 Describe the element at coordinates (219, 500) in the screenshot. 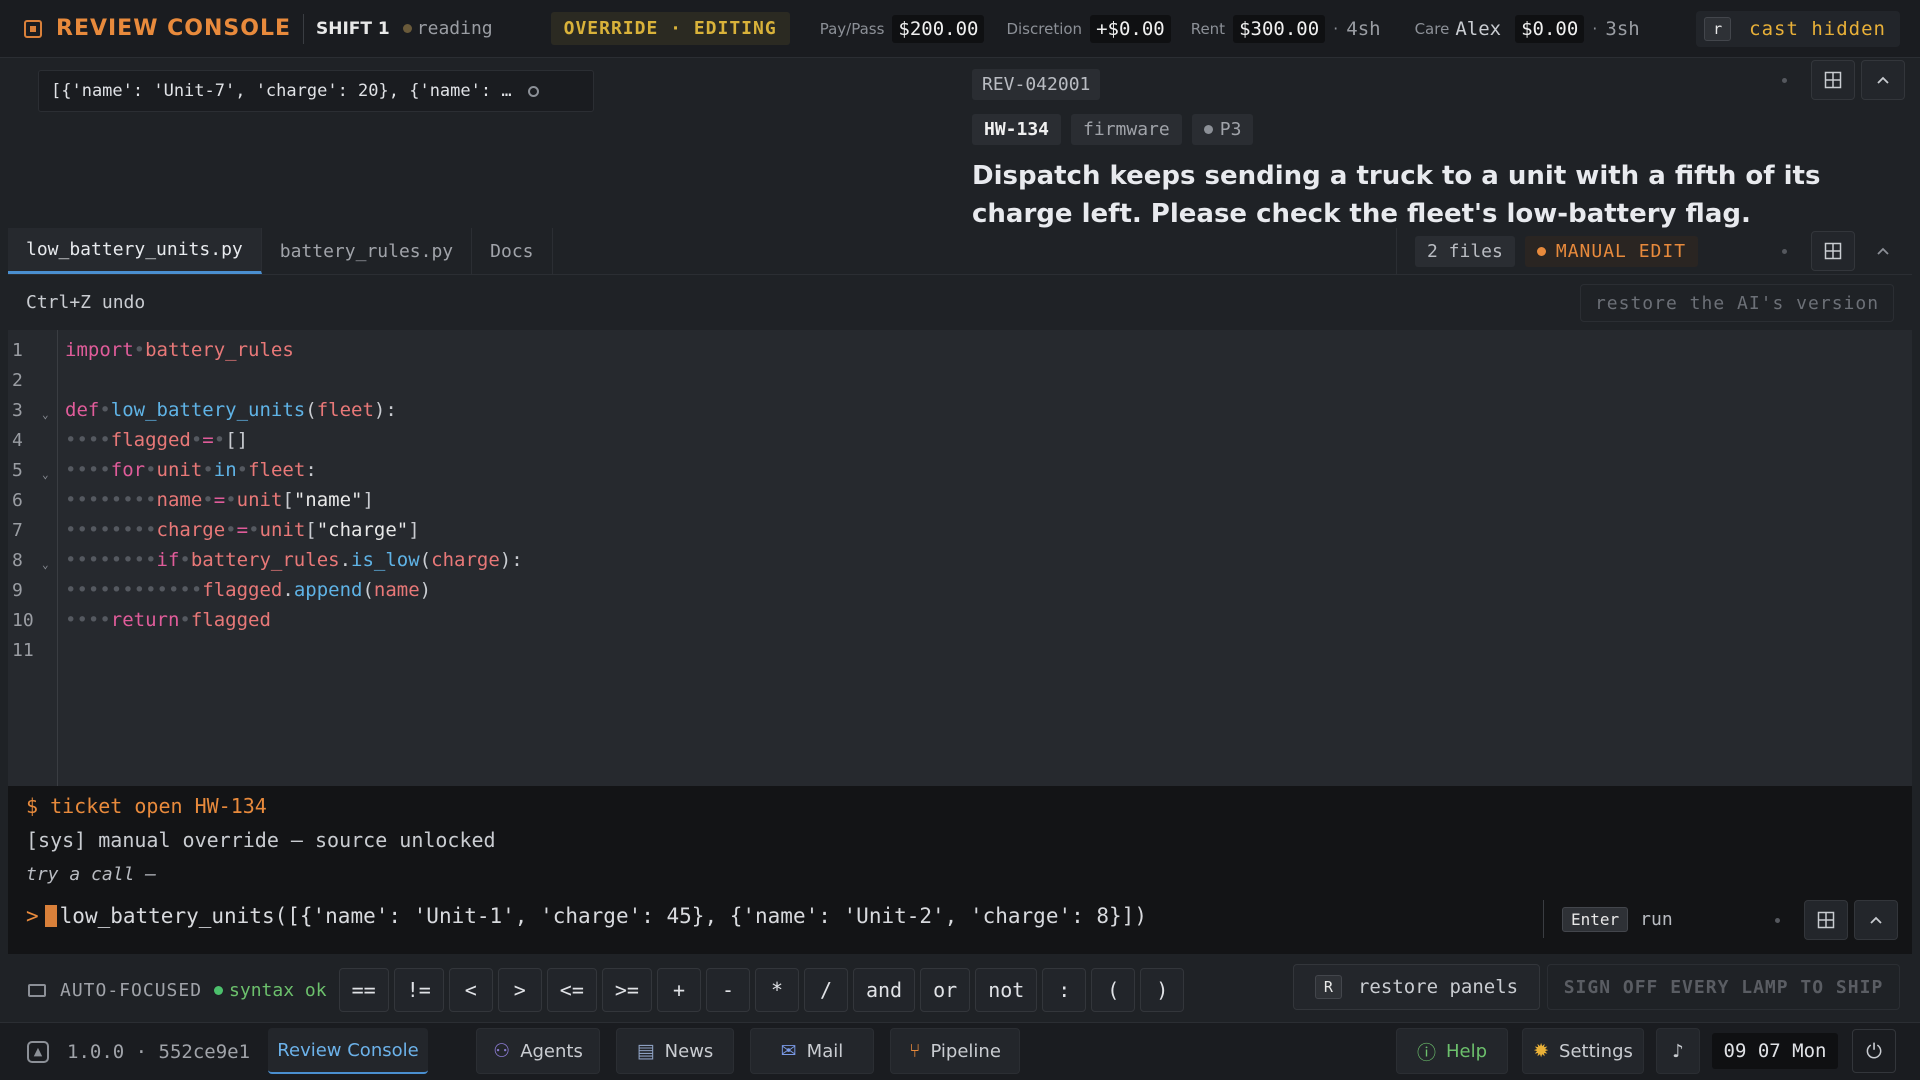

I see `code-line: ••••••••name•=•unit["name"]` at that location.